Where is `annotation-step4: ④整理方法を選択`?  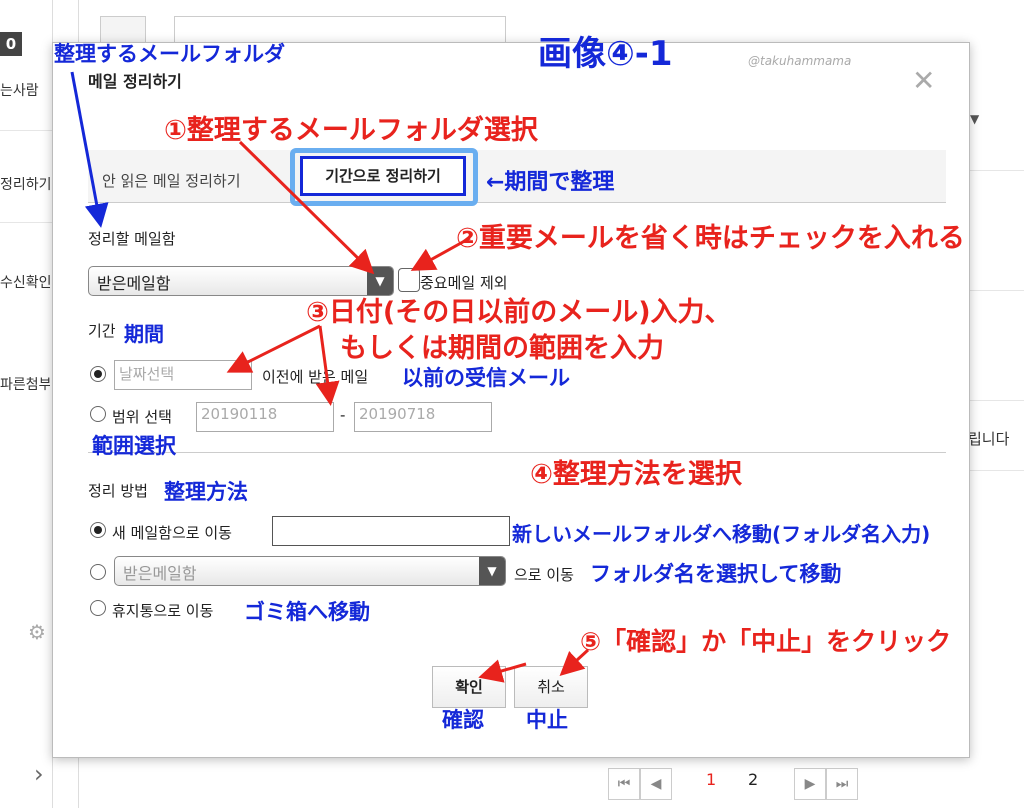
annotation-step4: ④整理方法を選択 is located at coordinates (636, 474).